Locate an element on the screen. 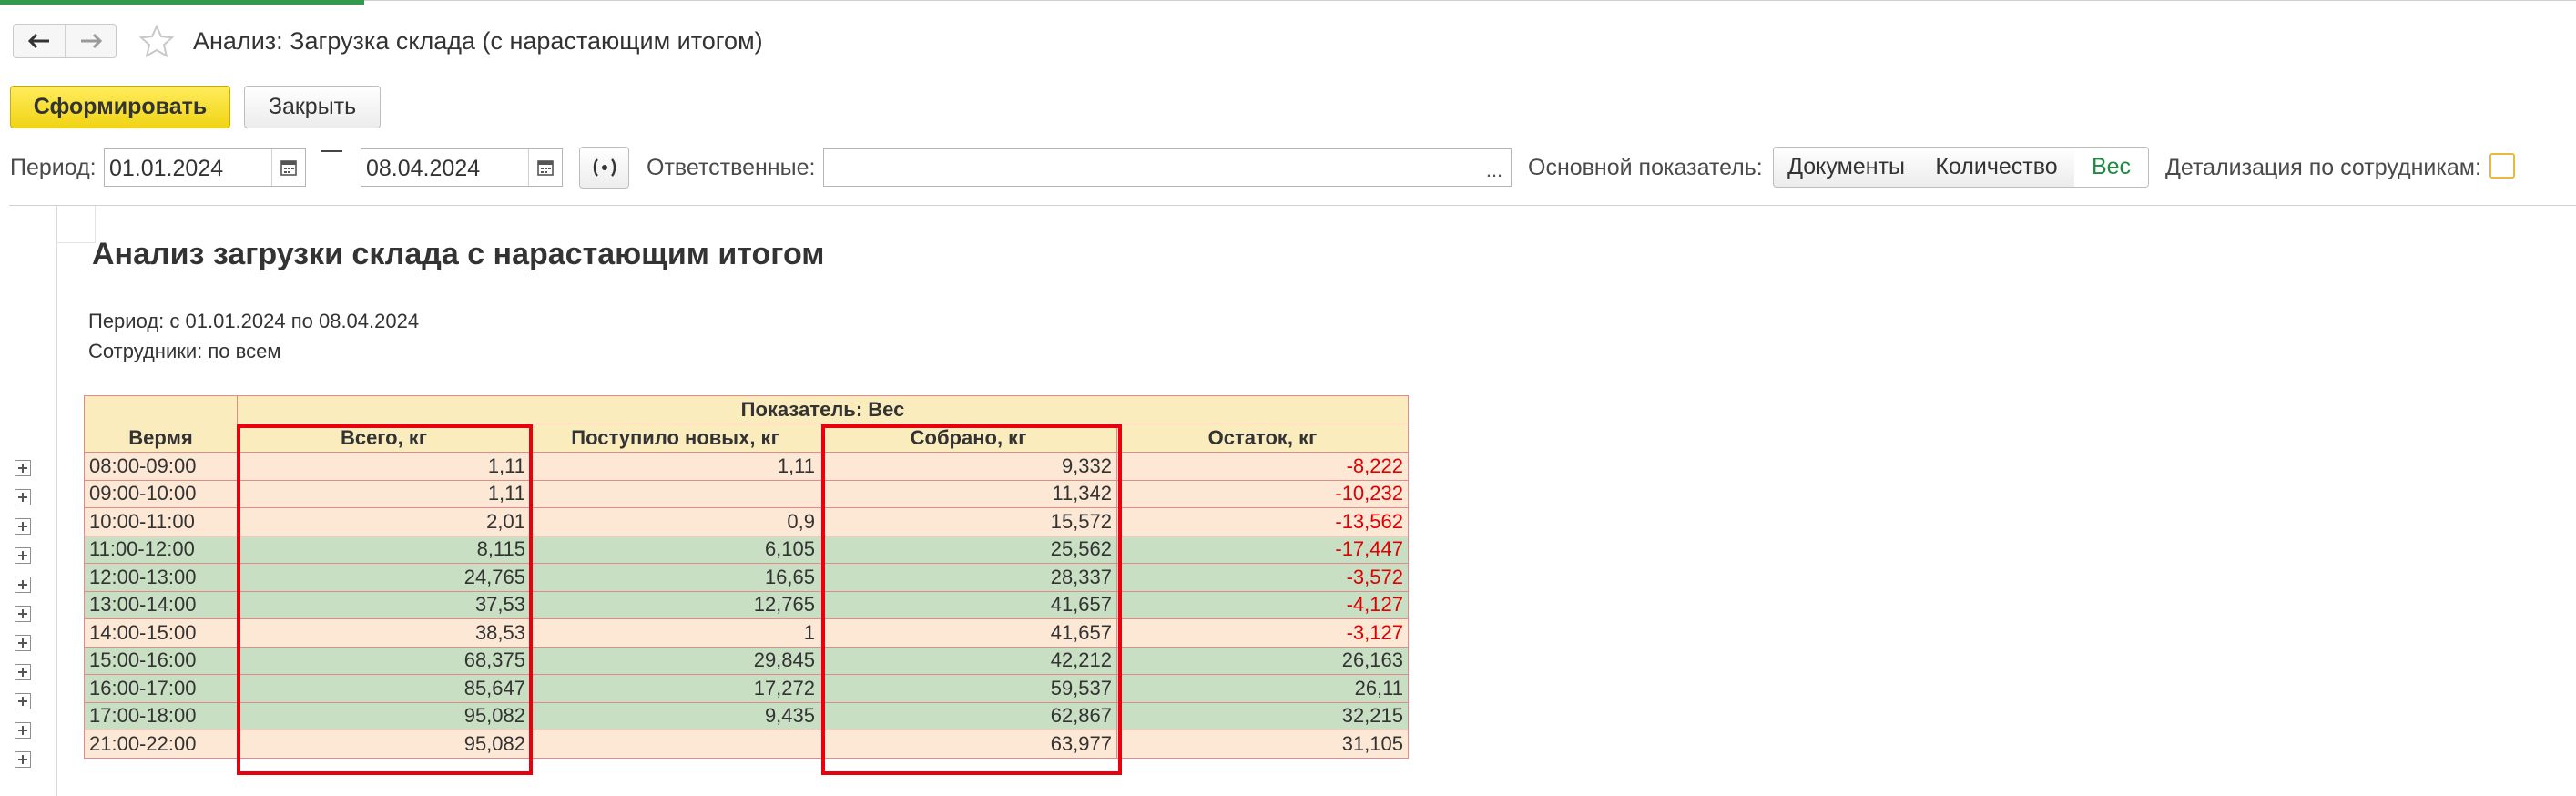 The image size is (2576, 796). column-header-rest: Остаток, кг is located at coordinates (1262, 438).